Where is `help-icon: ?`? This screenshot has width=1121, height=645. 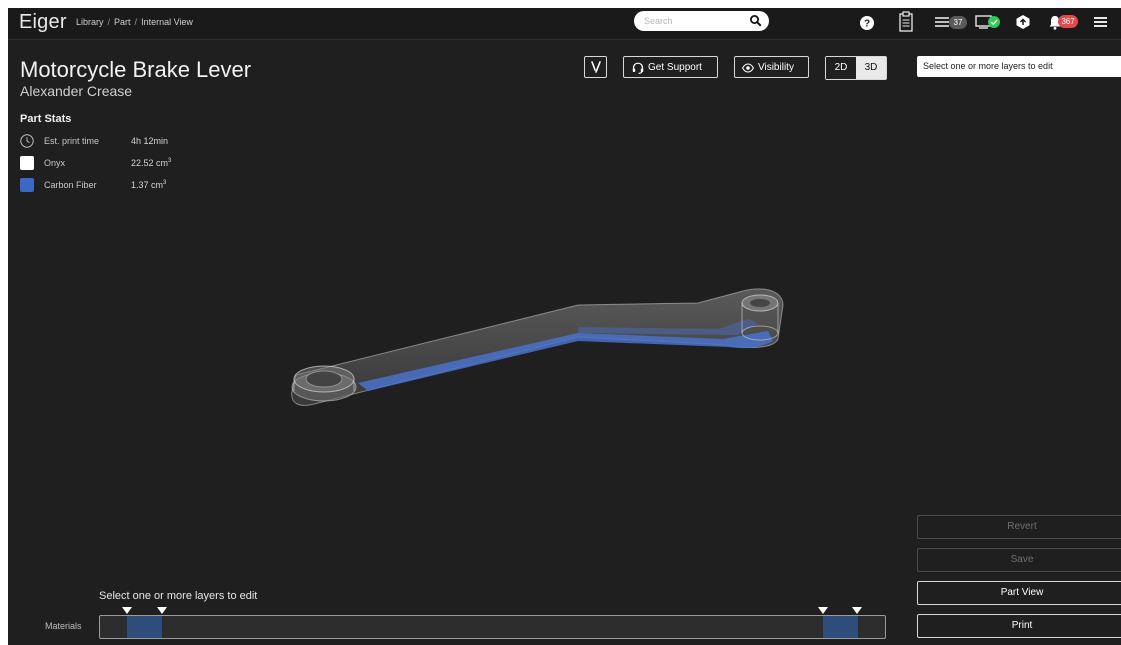 help-icon: ? is located at coordinates (867, 23).